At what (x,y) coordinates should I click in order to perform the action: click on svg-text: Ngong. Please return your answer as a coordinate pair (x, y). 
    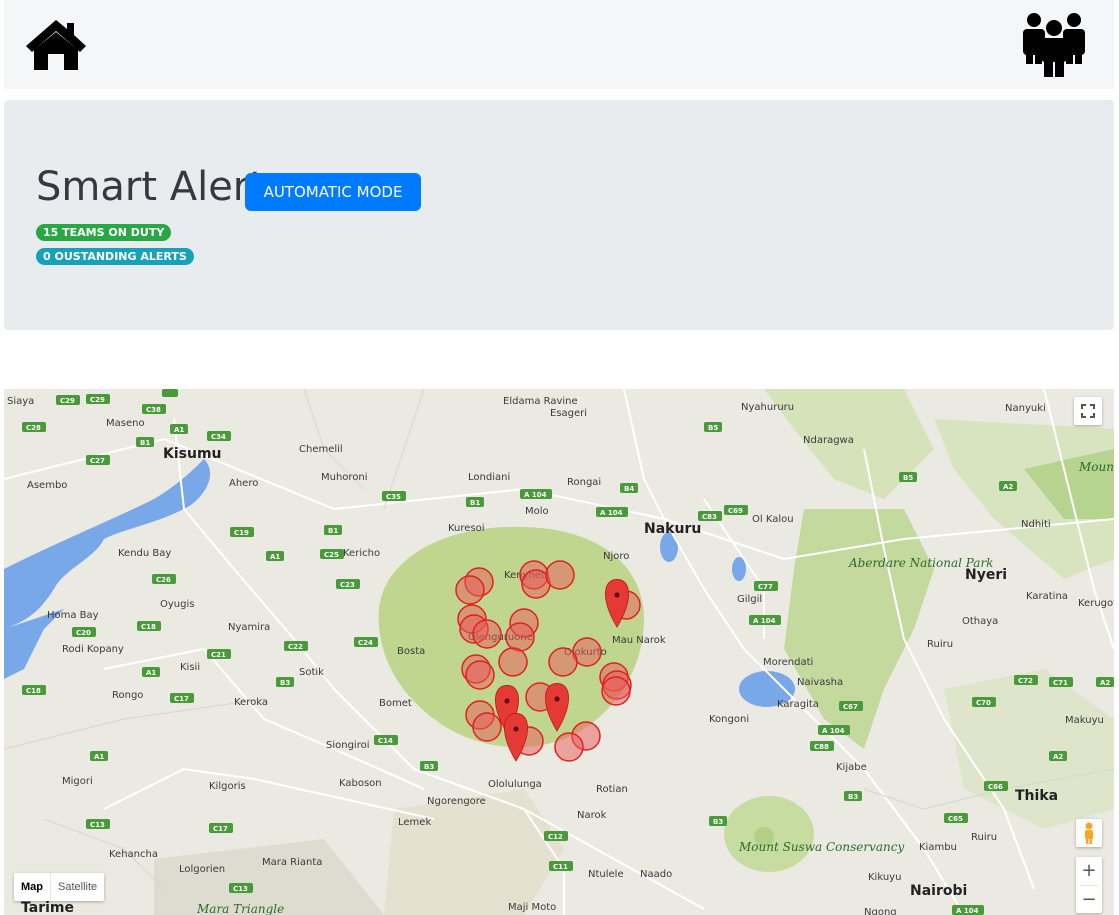
    Looking at the image, I should click on (880, 911).